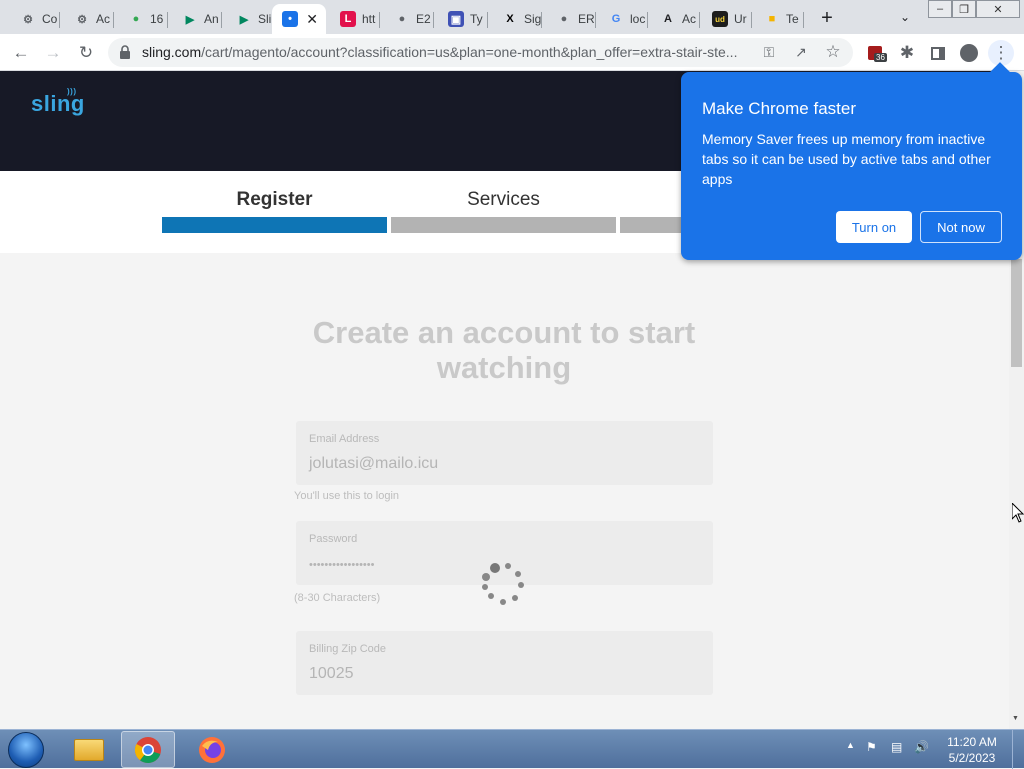 The height and width of the screenshot is (769, 1024). Describe the element at coordinates (504, 350) in the screenshot. I see `page-title: Create an account to start watching` at that location.